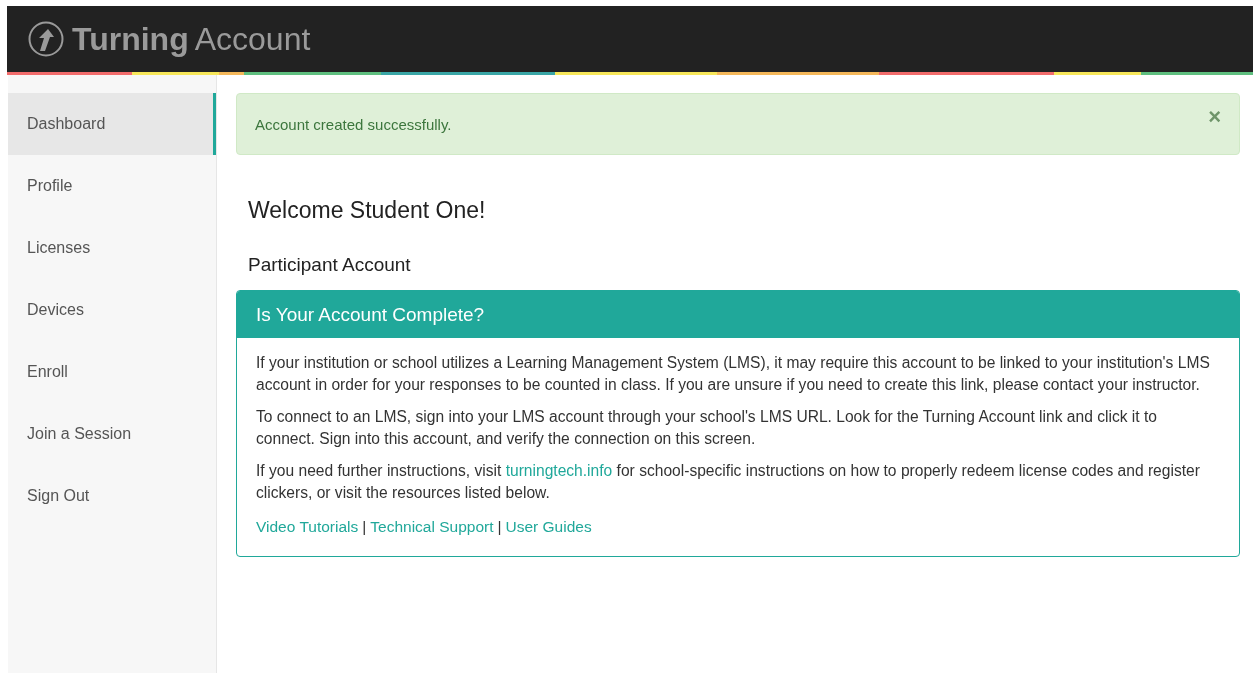 The image size is (1253, 673). What do you see at coordinates (367, 210) in the screenshot?
I see `welcome-heading: Welcome Student One!` at bounding box center [367, 210].